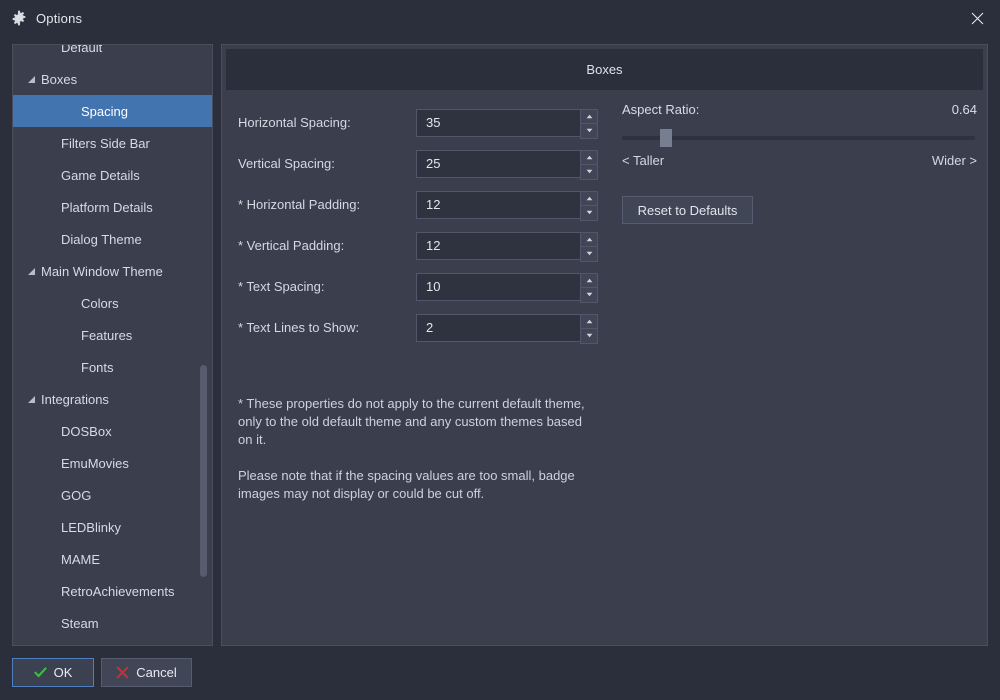 This screenshot has width=1000, height=700. I want to click on slider-label-wider: Wider >, so click(954, 160).